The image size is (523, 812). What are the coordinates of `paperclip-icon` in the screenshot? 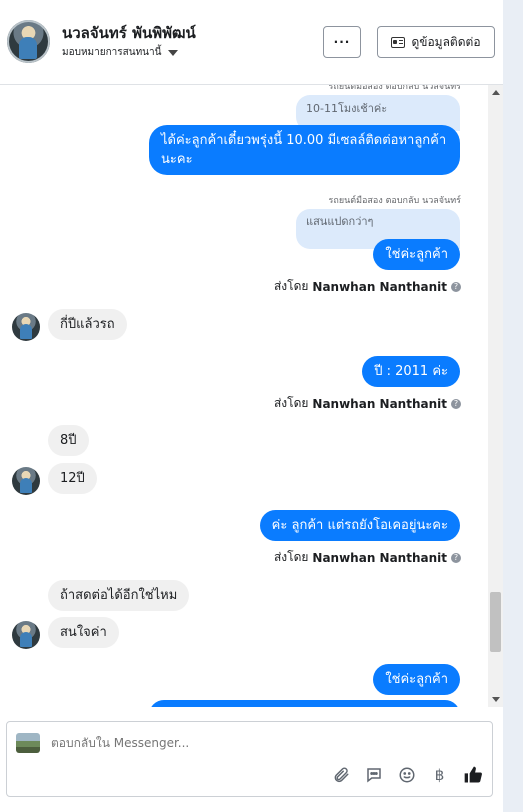 It's located at (340, 774).